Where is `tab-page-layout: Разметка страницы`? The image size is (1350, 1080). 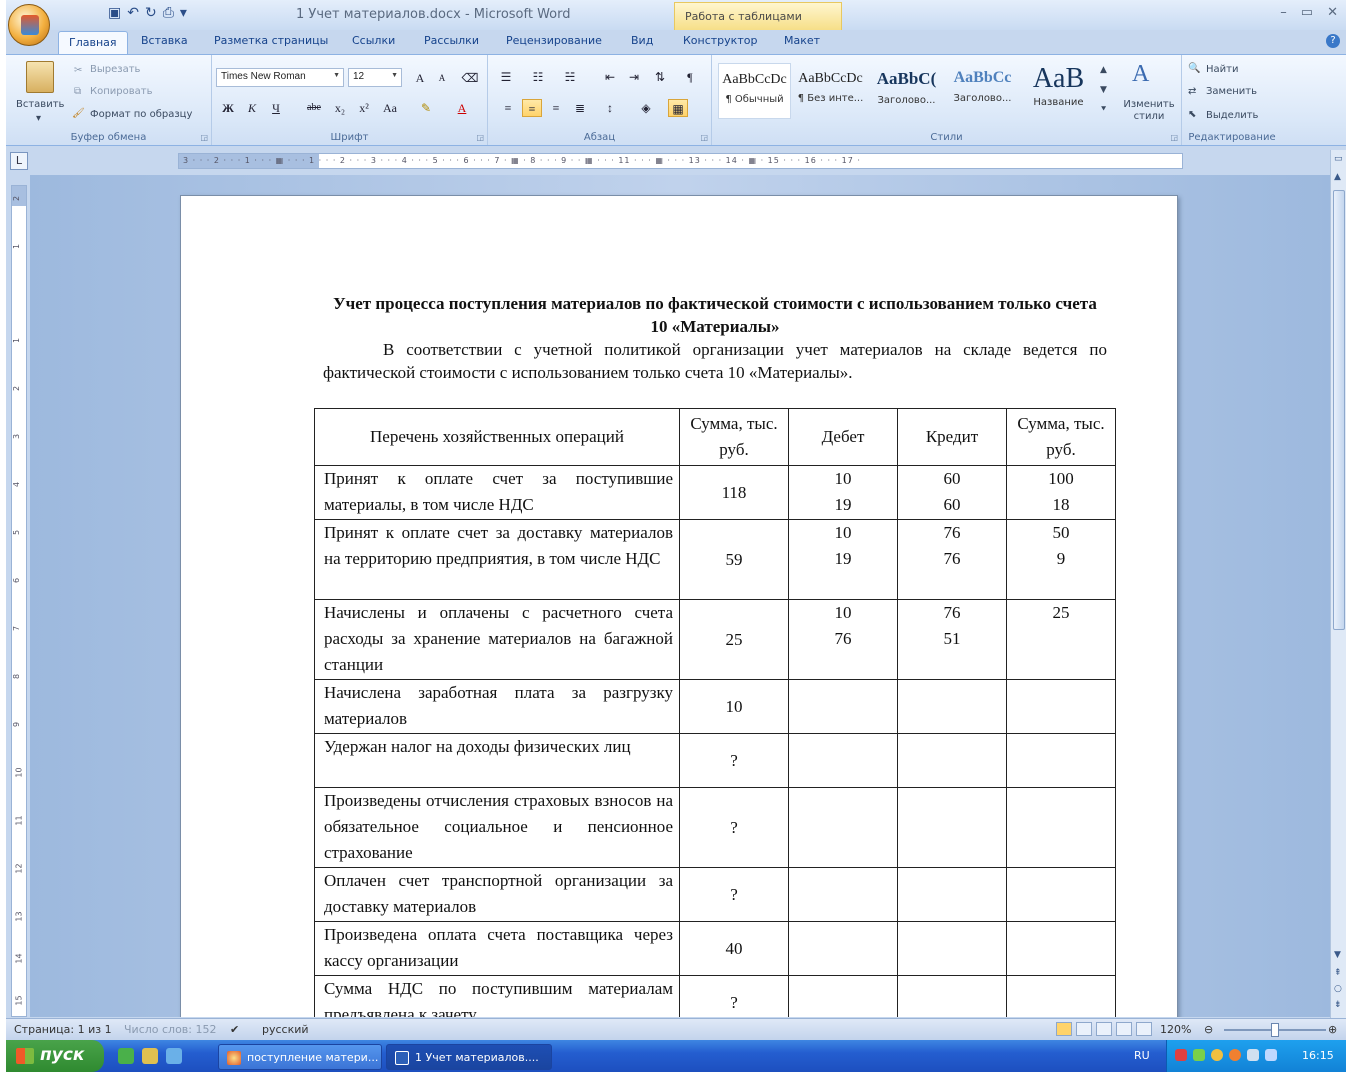
tab-page-layout: Разметка страницы is located at coordinates (271, 40).